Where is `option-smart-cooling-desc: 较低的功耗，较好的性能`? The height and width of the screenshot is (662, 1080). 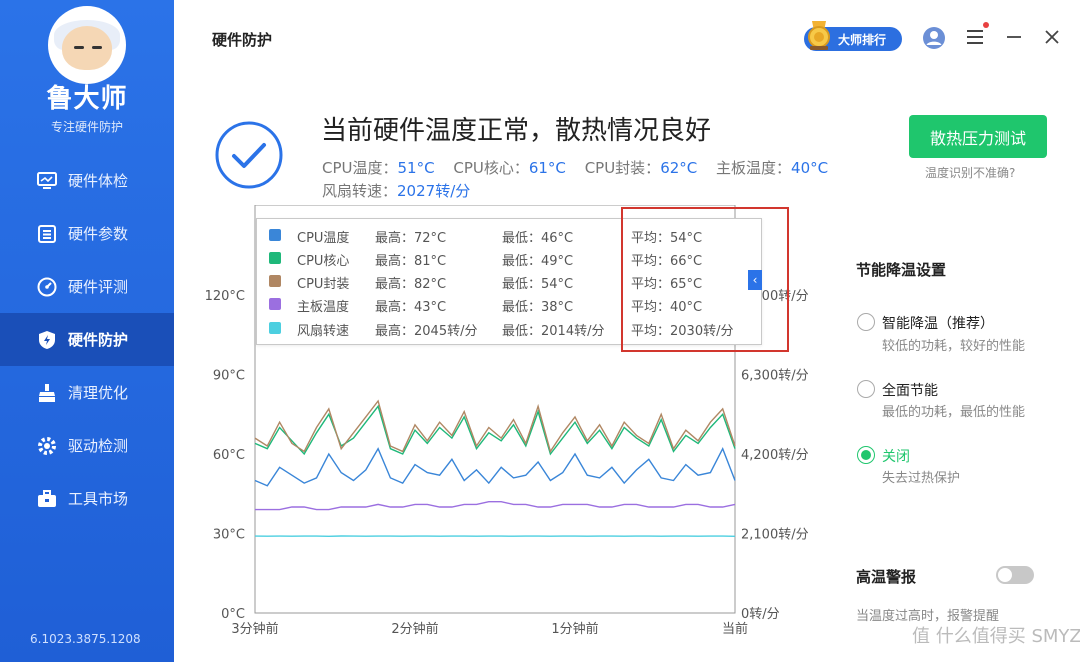
option-smart-cooling-desc: 较低的功耗，较好的性能 is located at coordinates (954, 346).